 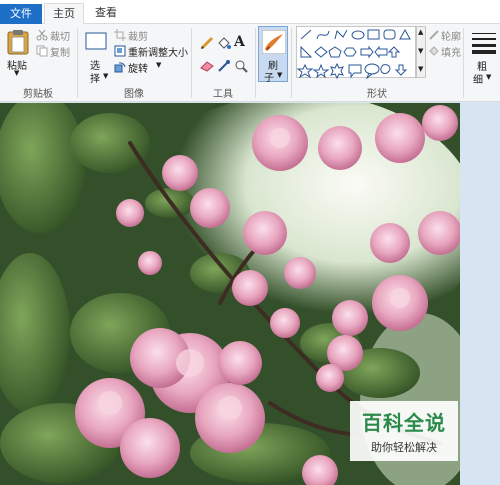 I want to click on tools-group: A 工具, so click(x=223, y=63).